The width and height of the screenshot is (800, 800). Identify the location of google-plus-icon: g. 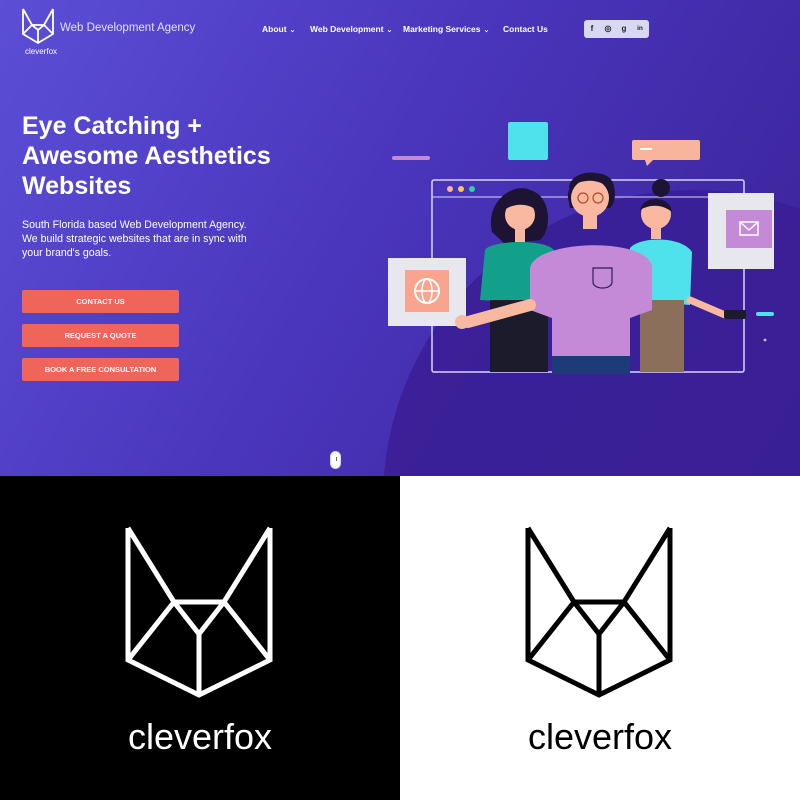
(624, 29).